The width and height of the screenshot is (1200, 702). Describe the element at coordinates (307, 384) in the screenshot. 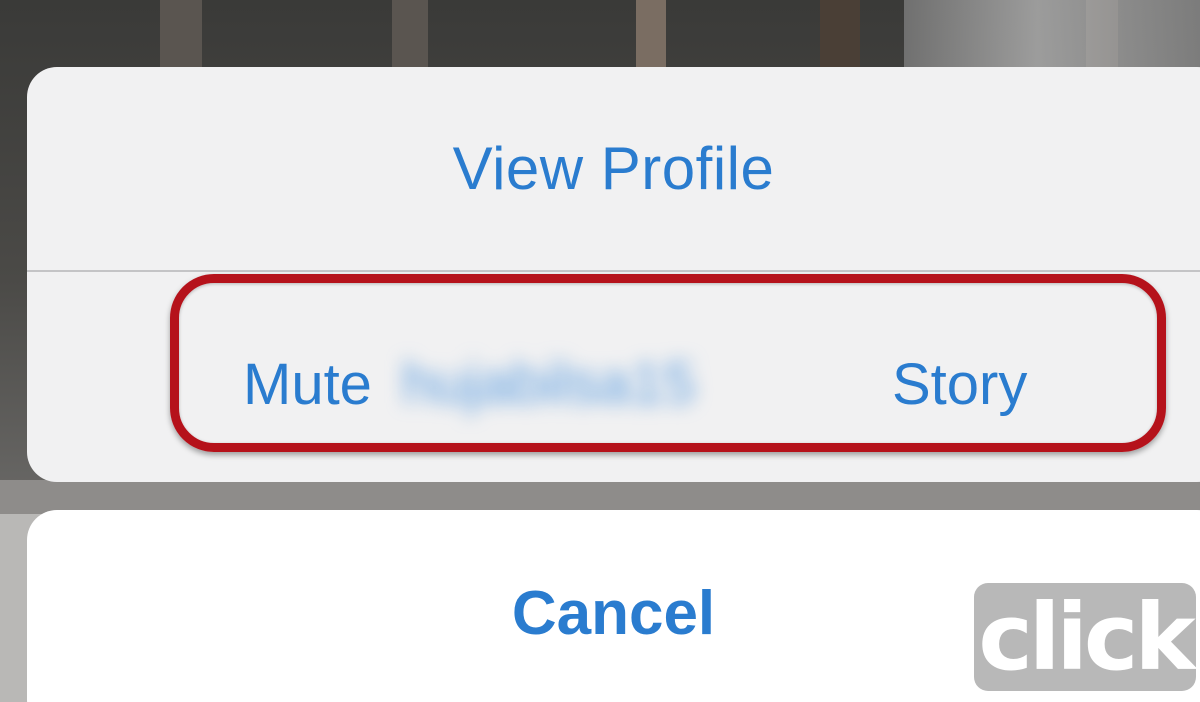

I see `mute-prefix-label: Mute` at that location.